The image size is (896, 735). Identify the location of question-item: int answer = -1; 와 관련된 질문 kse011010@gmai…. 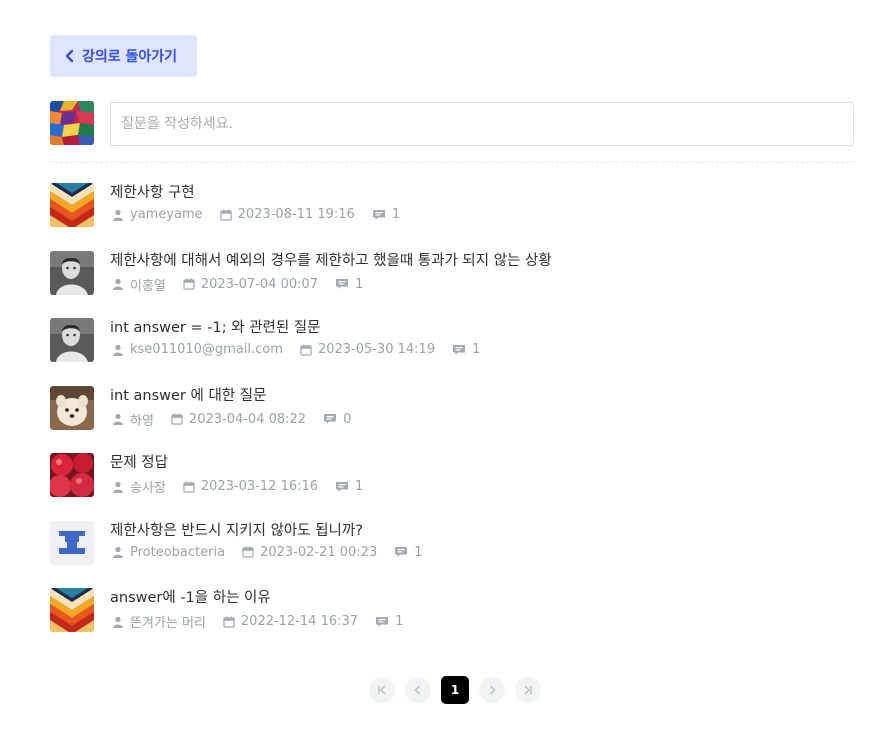
(452, 349).